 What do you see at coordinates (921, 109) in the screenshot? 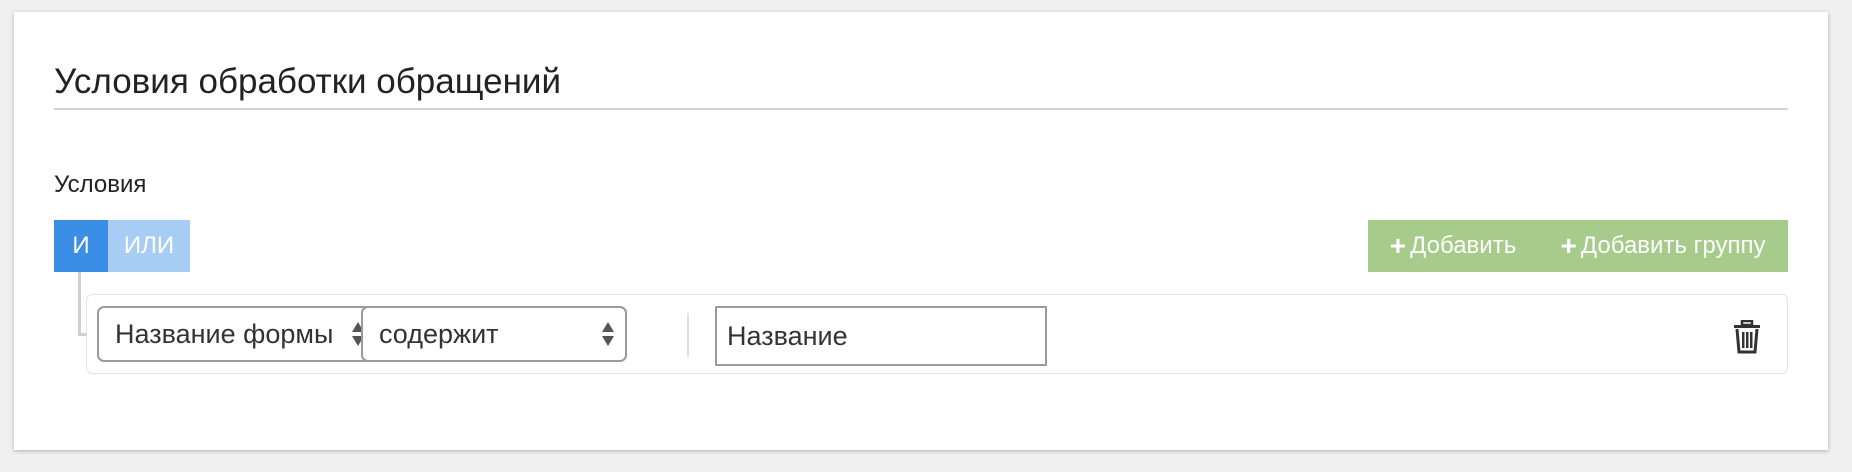
I see `title-divider` at bounding box center [921, 109].